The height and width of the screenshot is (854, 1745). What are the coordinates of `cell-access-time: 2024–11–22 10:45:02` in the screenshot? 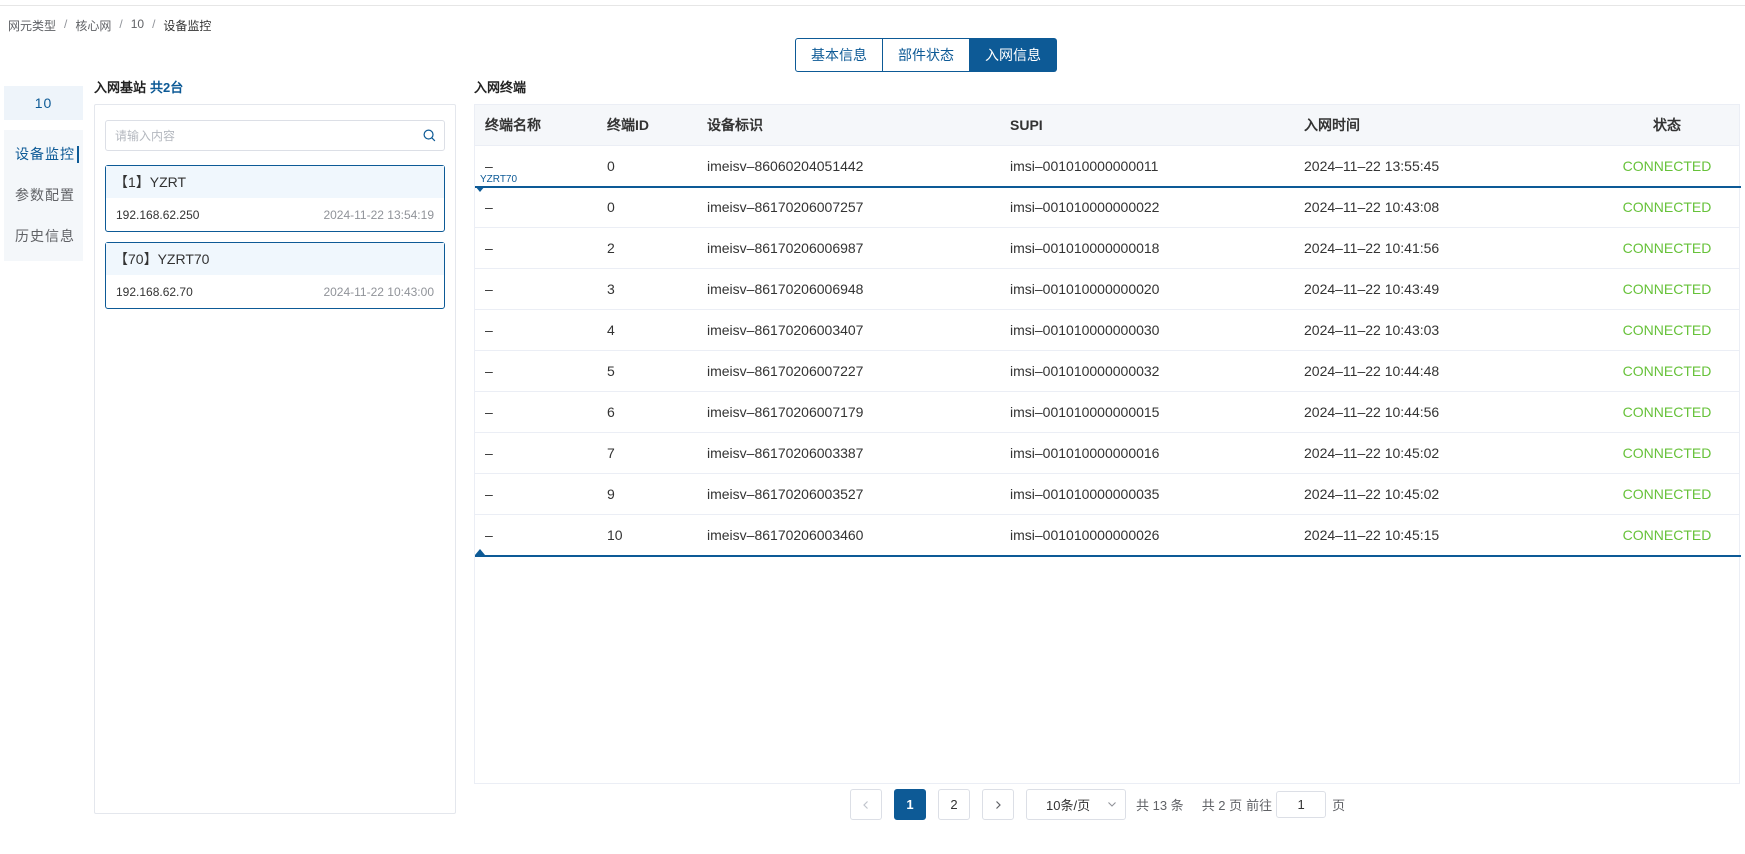 It's located at (1444, 494).